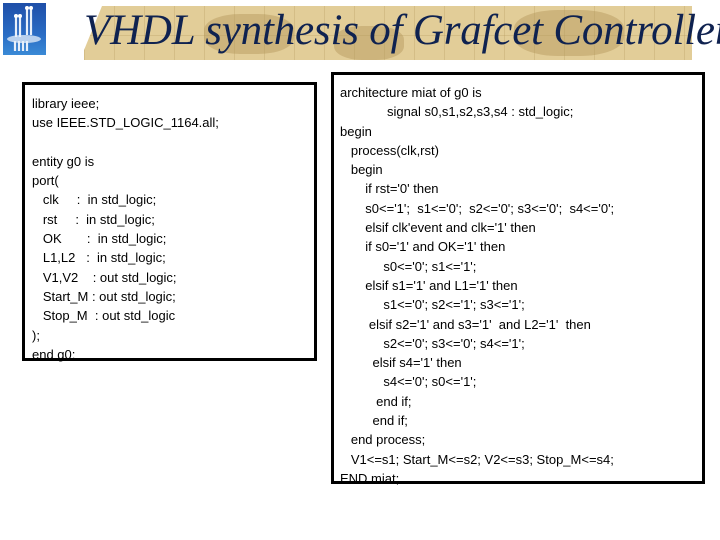 This screenshot has height=540, width=720. I want to click on code-line: architecture miat of g0 is, so click(411, 92).